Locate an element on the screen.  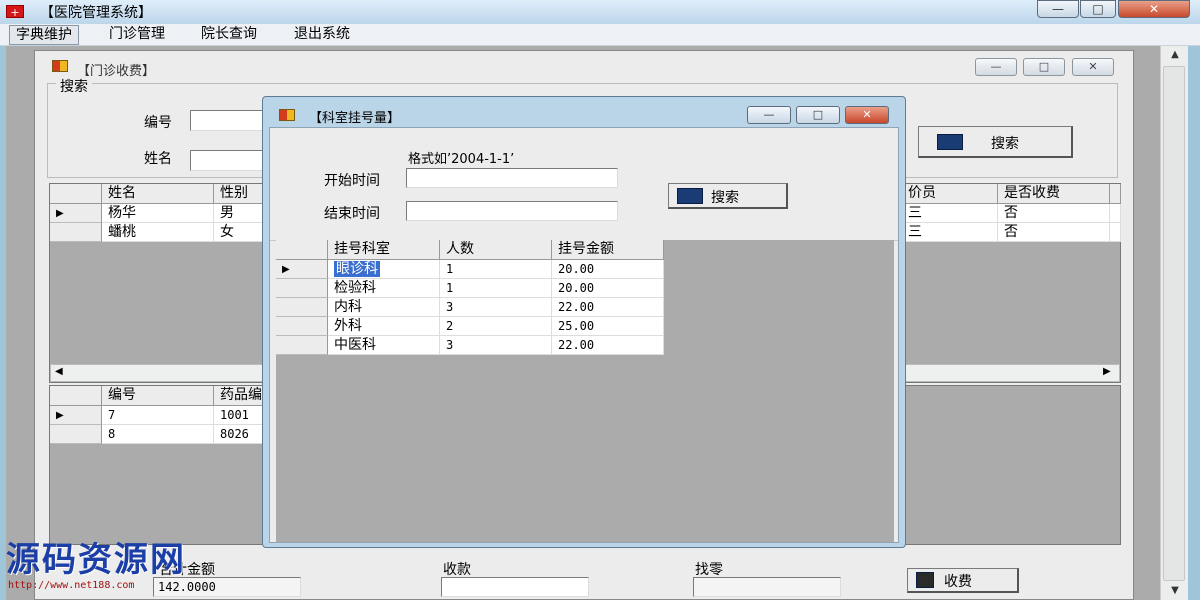
id-input is located at coordinates (230, 120).